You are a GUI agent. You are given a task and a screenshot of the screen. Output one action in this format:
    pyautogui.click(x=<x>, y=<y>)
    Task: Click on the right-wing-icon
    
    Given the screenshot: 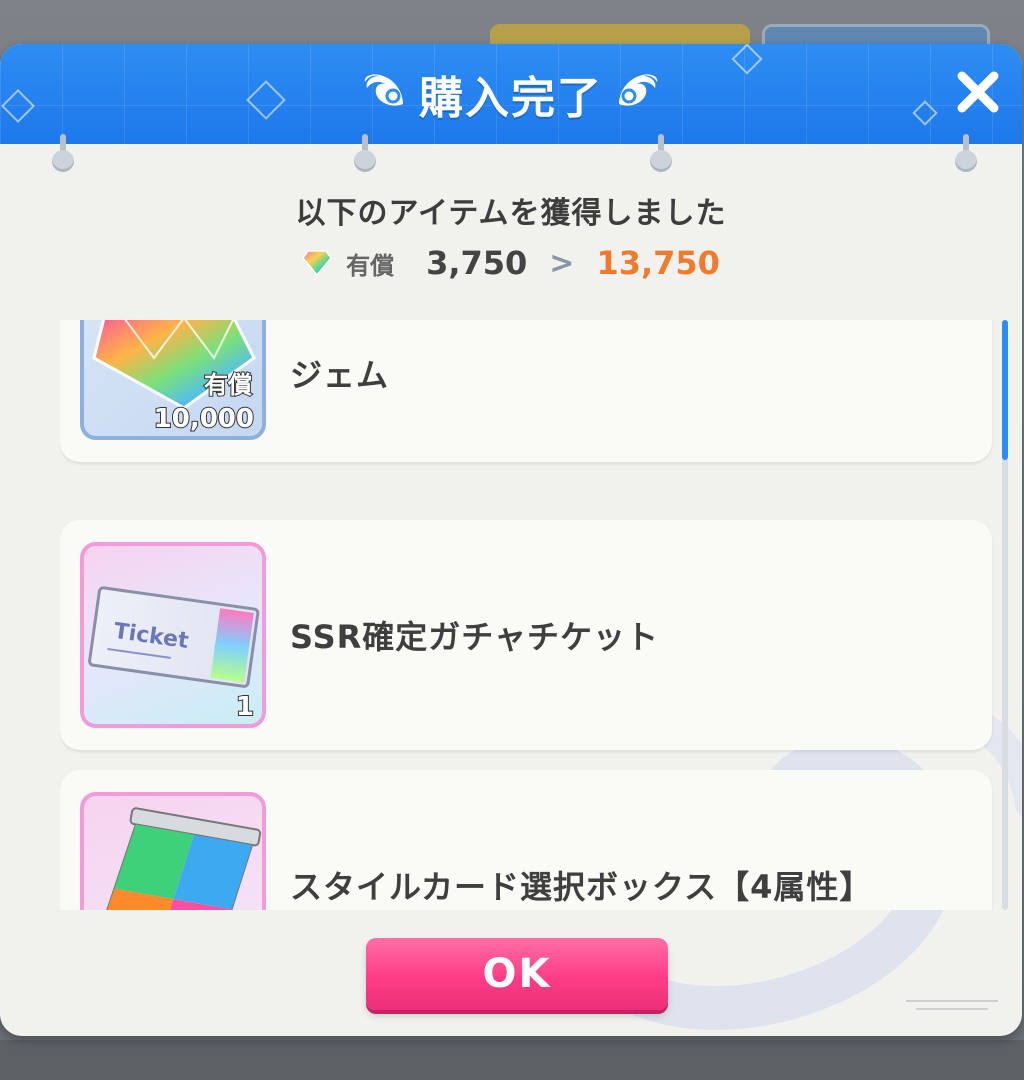 What is the action you would take?
    pyautogui.click(x=638, y=90)
    